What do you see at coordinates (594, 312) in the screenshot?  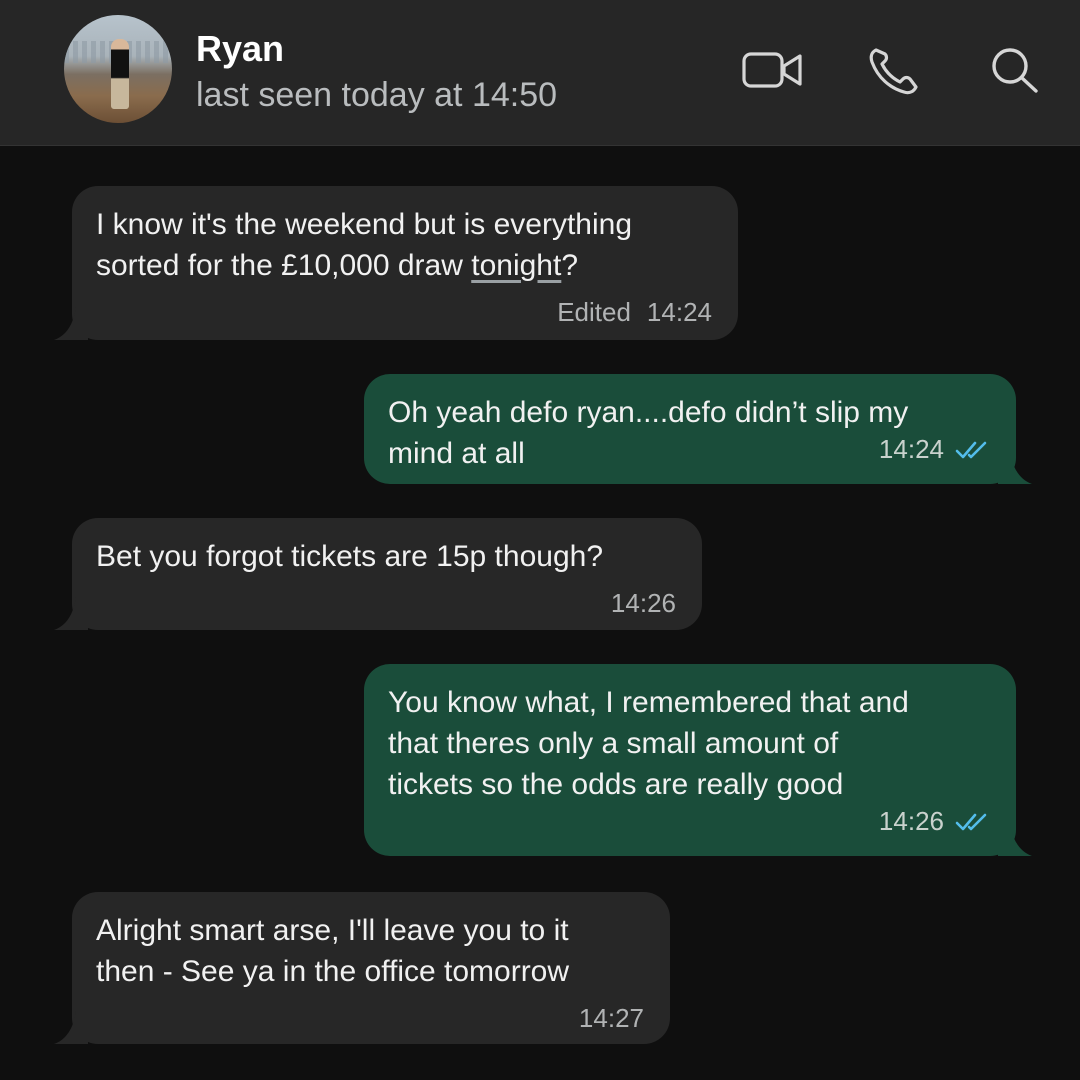 I see `edited-label: Edited` at bounding box center [594, 312].